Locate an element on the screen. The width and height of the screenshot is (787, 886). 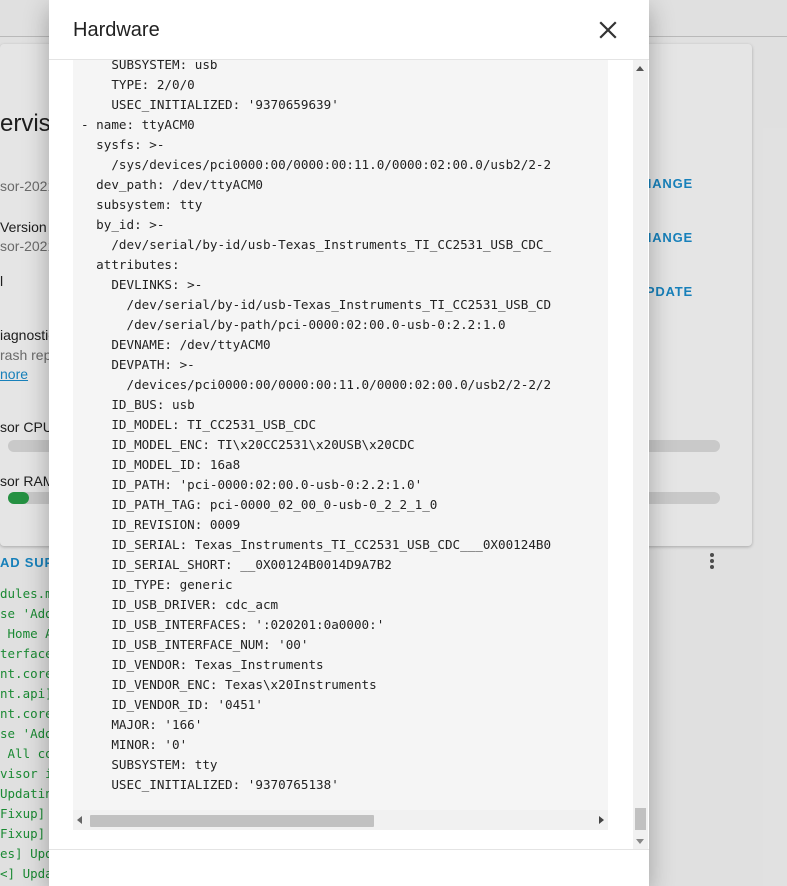
code-line: sysfs: >- is located at coordinates (123, 144).